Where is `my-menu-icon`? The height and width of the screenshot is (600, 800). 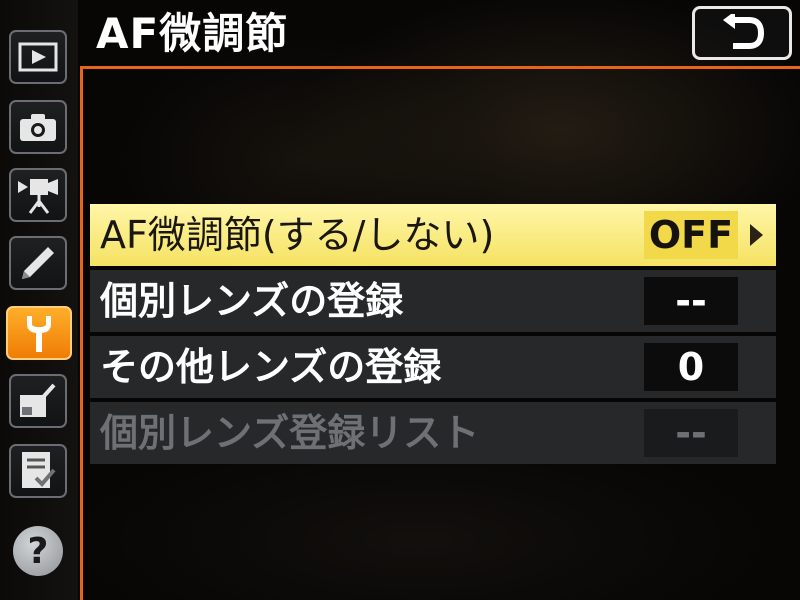
my-menu-icon is located at coordinates (39, 470).